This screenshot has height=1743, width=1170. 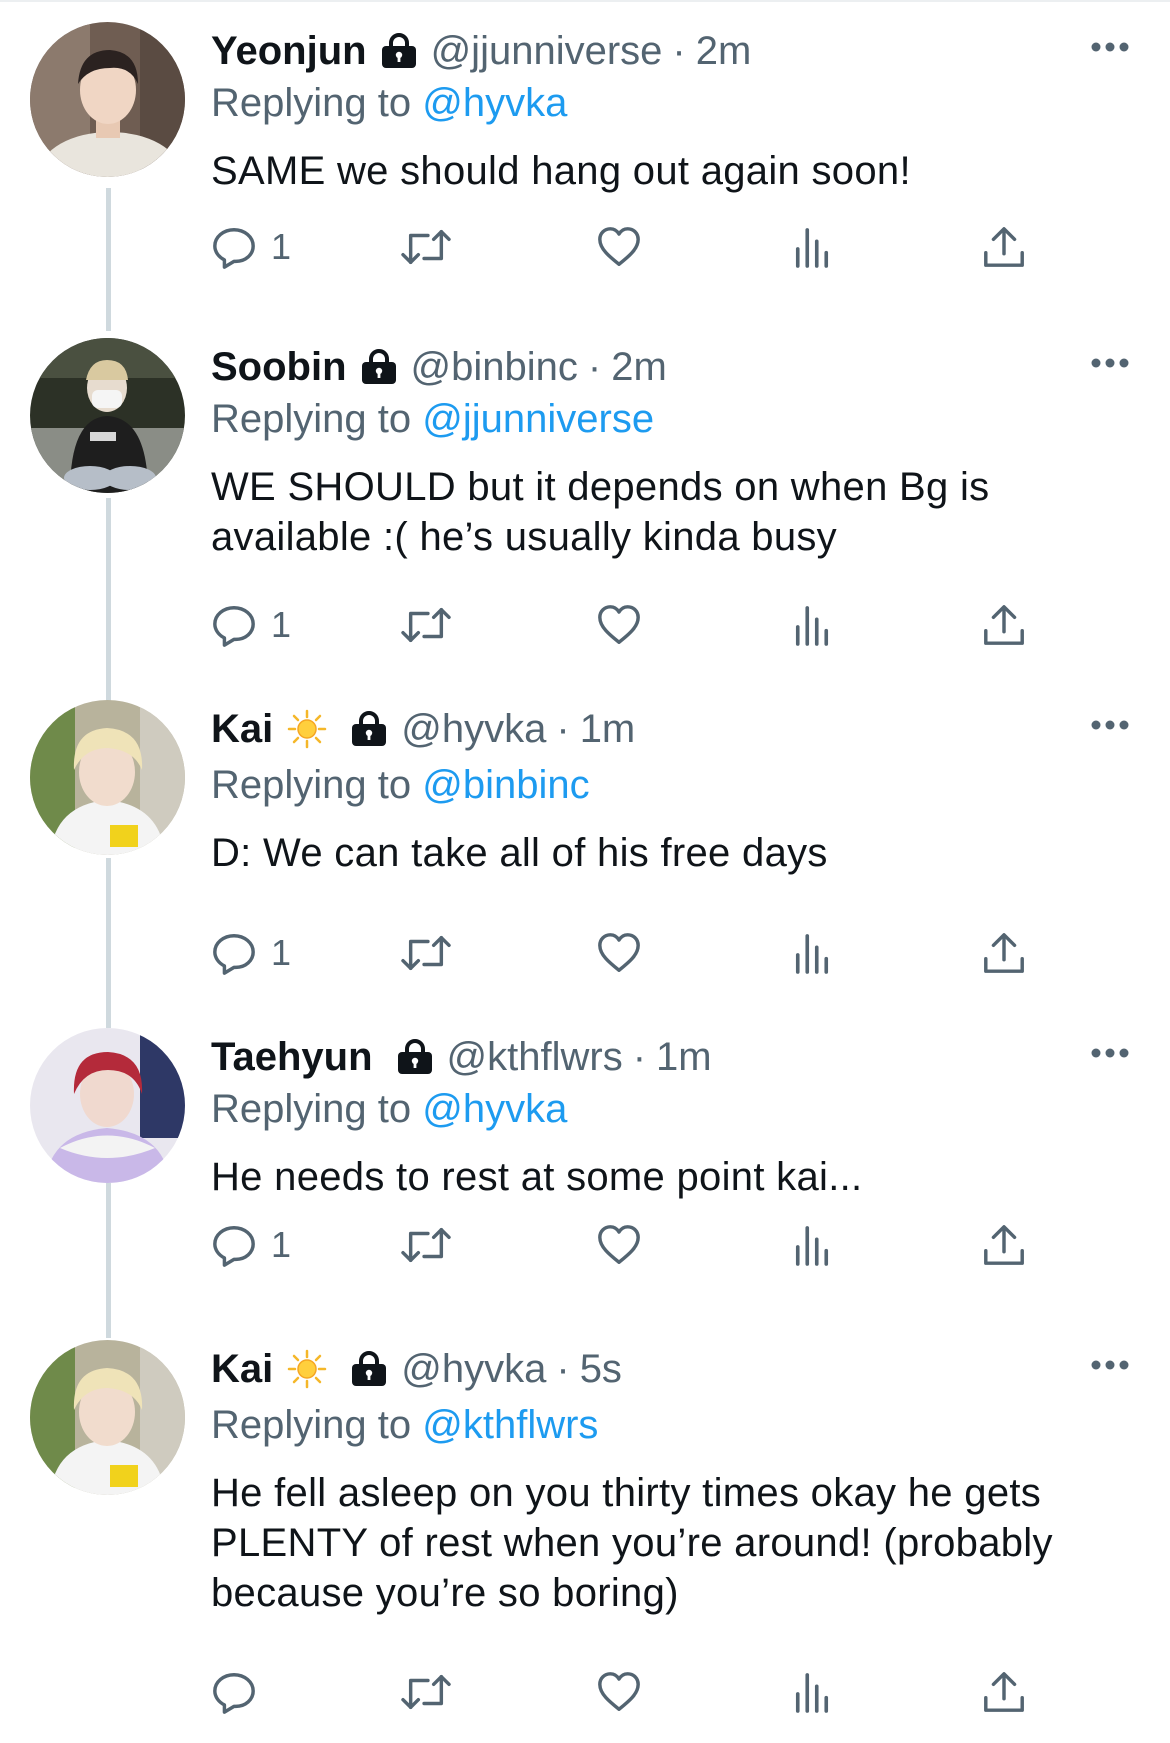 What do you see at coordinates (505, 785) in the screenshot?
I see `replying-to-mention: @binbinc` at bounding box center [505, 785].